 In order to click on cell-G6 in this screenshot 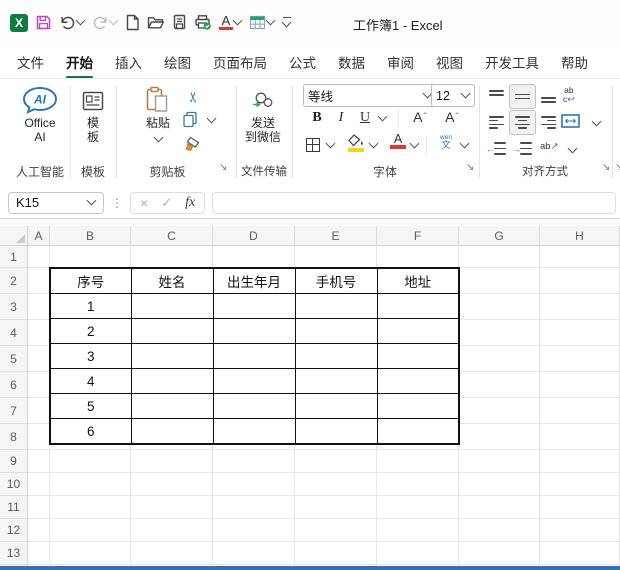, I will do `click(499, 385)`.